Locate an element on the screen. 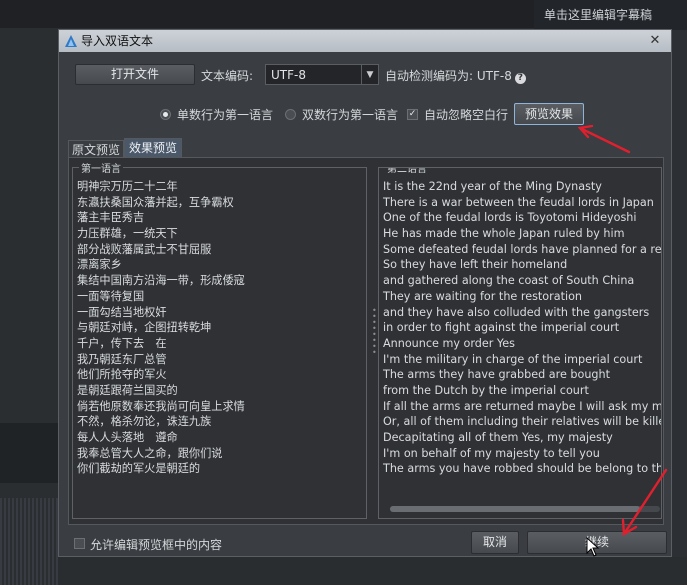 The image size is (687, 585). ignore-blank-checkbox: ✓ is located at coordinates (412, 114).